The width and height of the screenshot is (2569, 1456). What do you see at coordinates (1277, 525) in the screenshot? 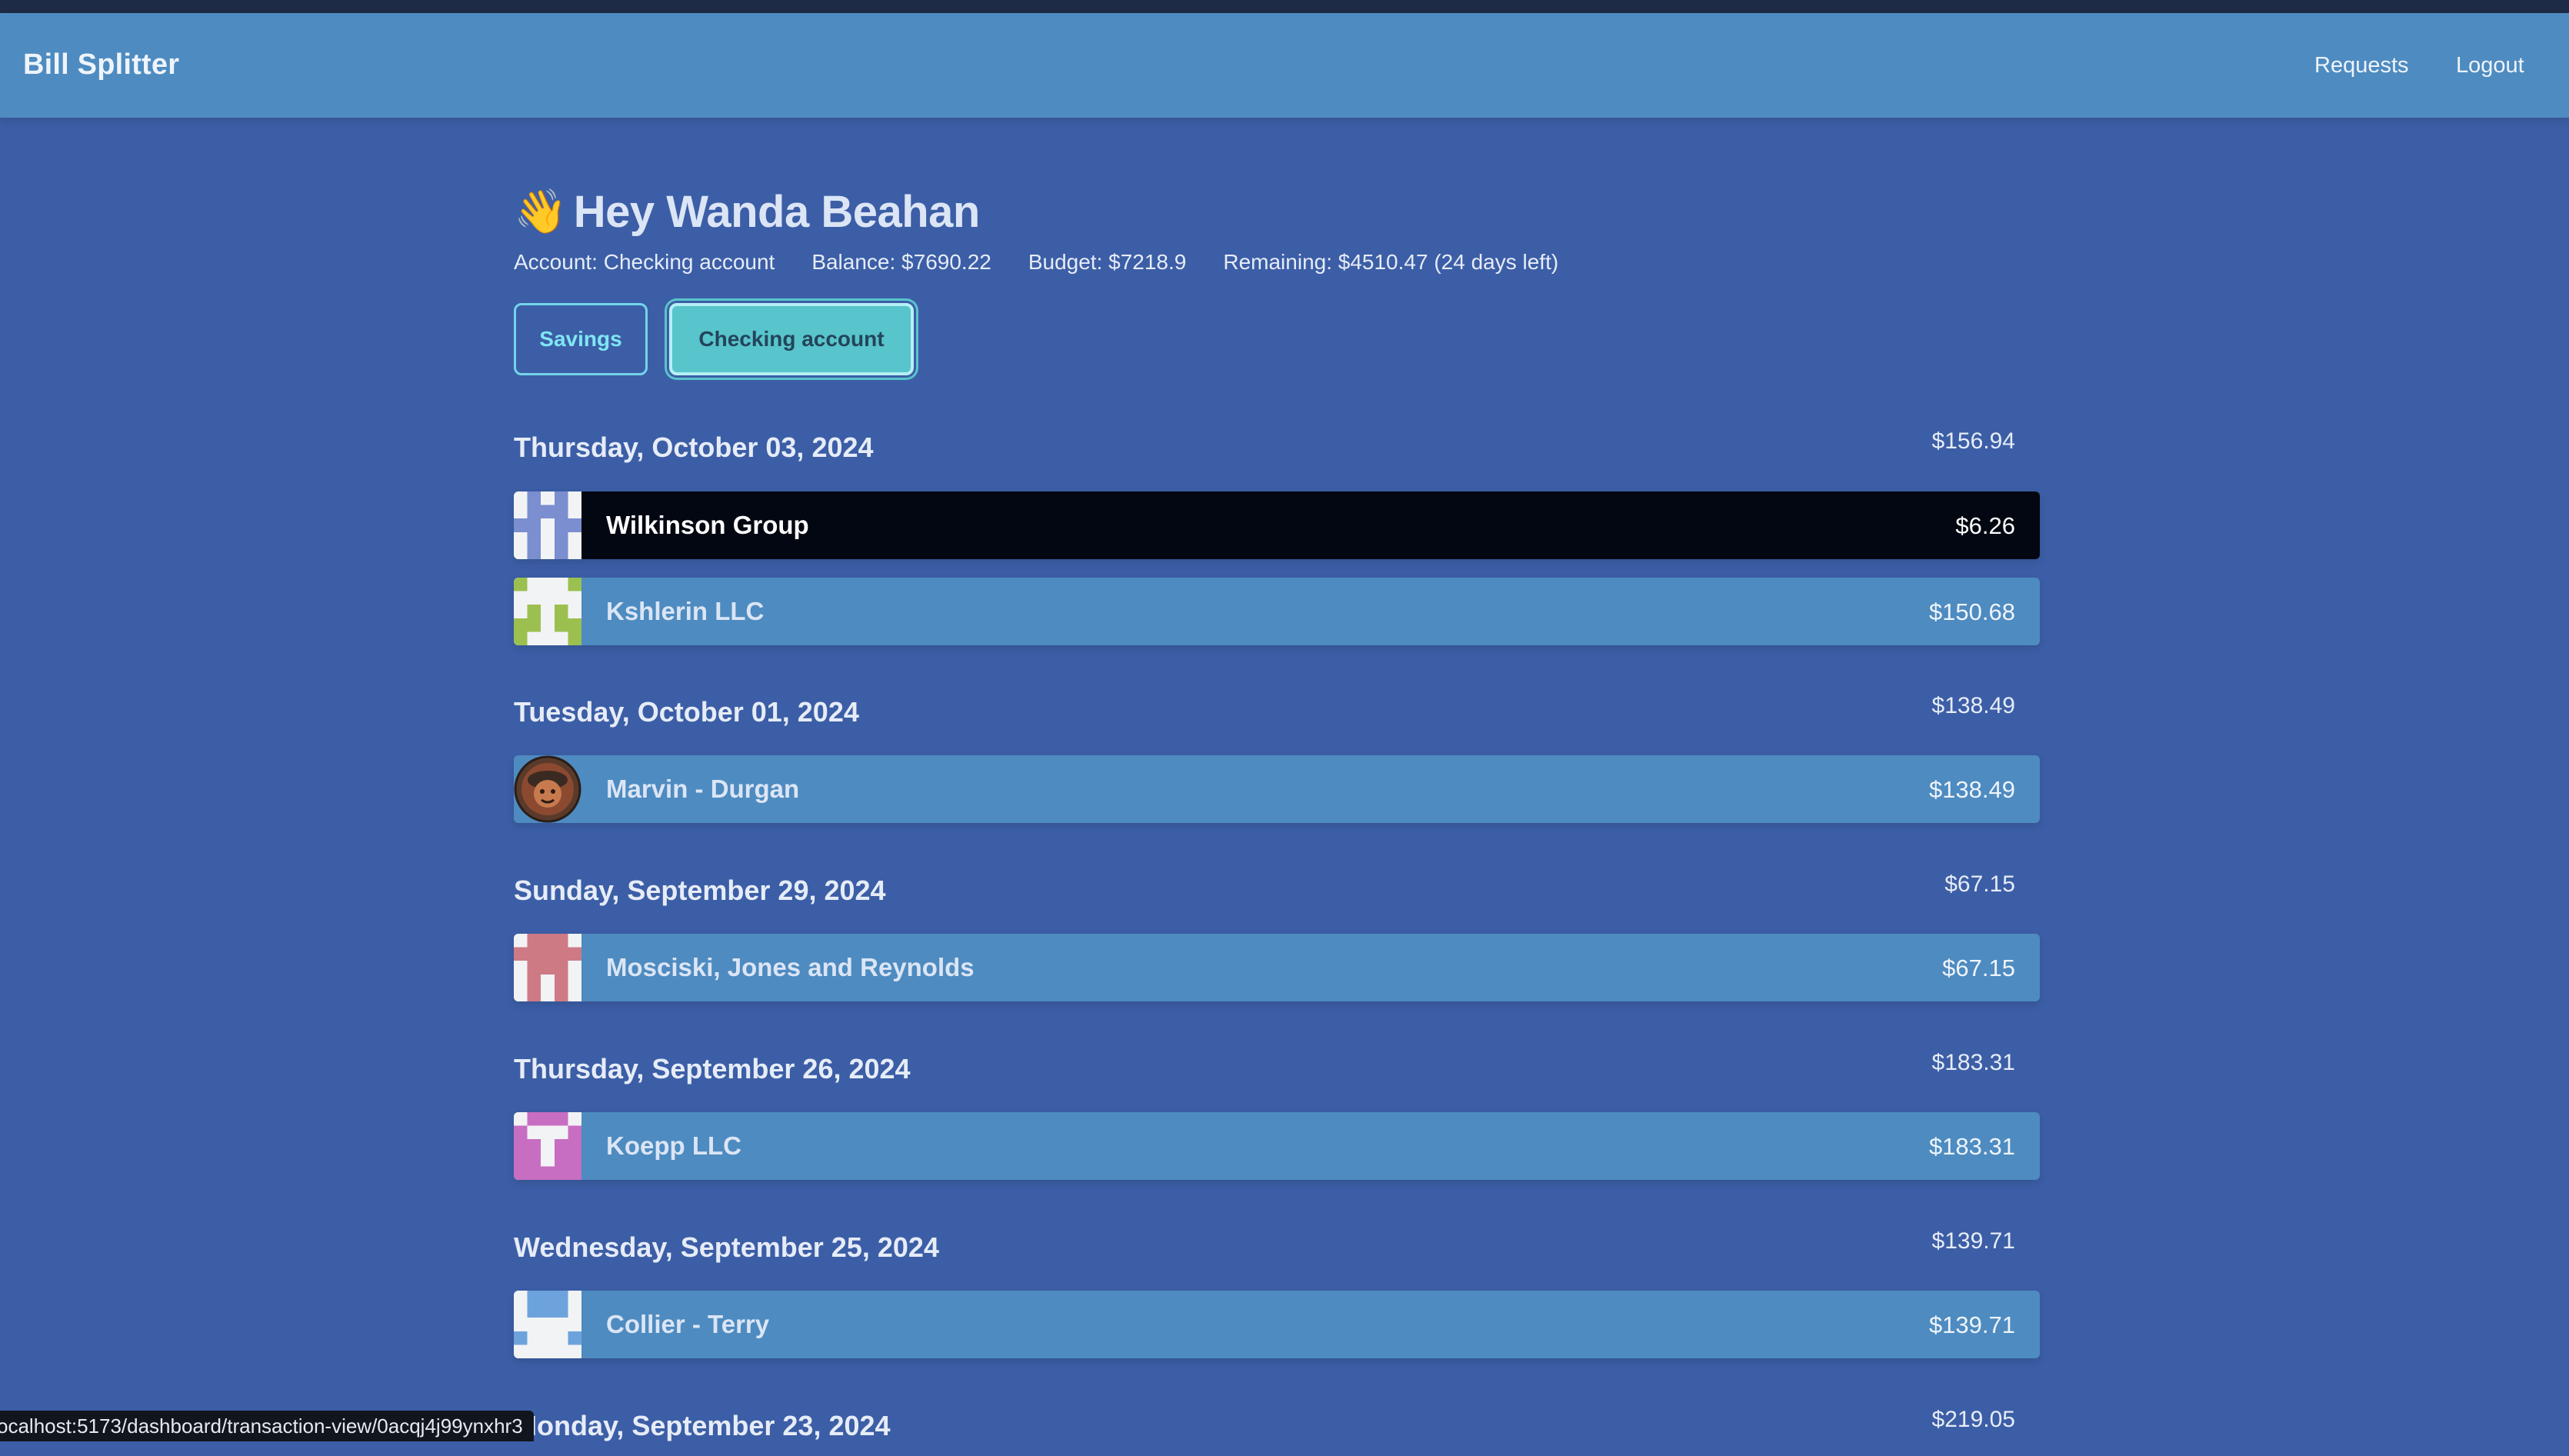
I see `transaction-row: Wilkinson Group $6.26` at bounding box center [1277, 525].